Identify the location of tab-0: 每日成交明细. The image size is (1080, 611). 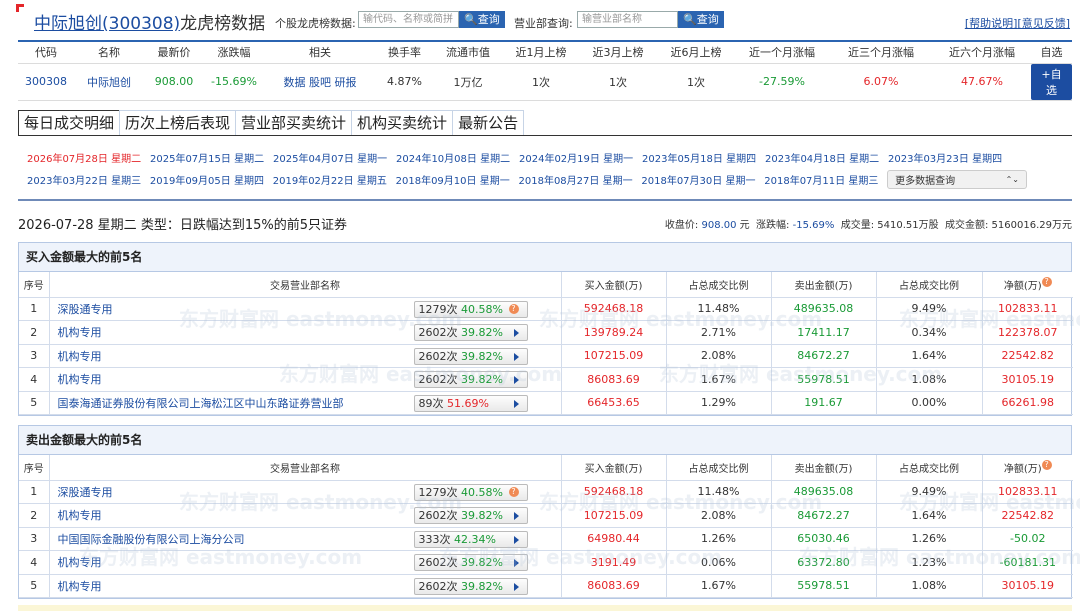
(69, 123).